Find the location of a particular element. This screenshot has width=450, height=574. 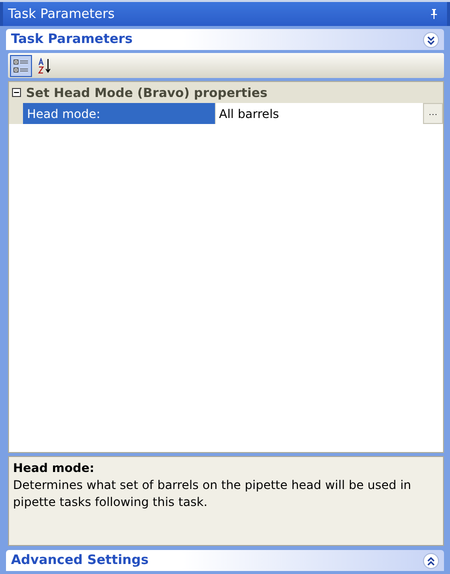

section-title: Task Parameters is located at coordinates (72, 39).